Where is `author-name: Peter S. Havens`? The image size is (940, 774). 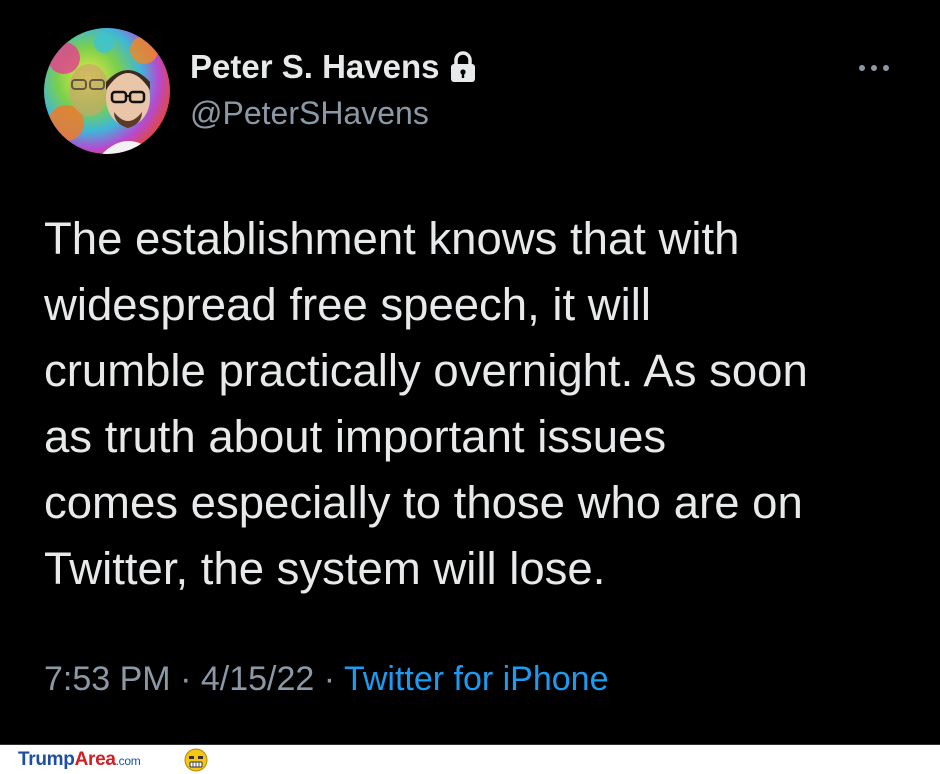
author-name: Peter S. Havens is located at coordinates (333, 67).